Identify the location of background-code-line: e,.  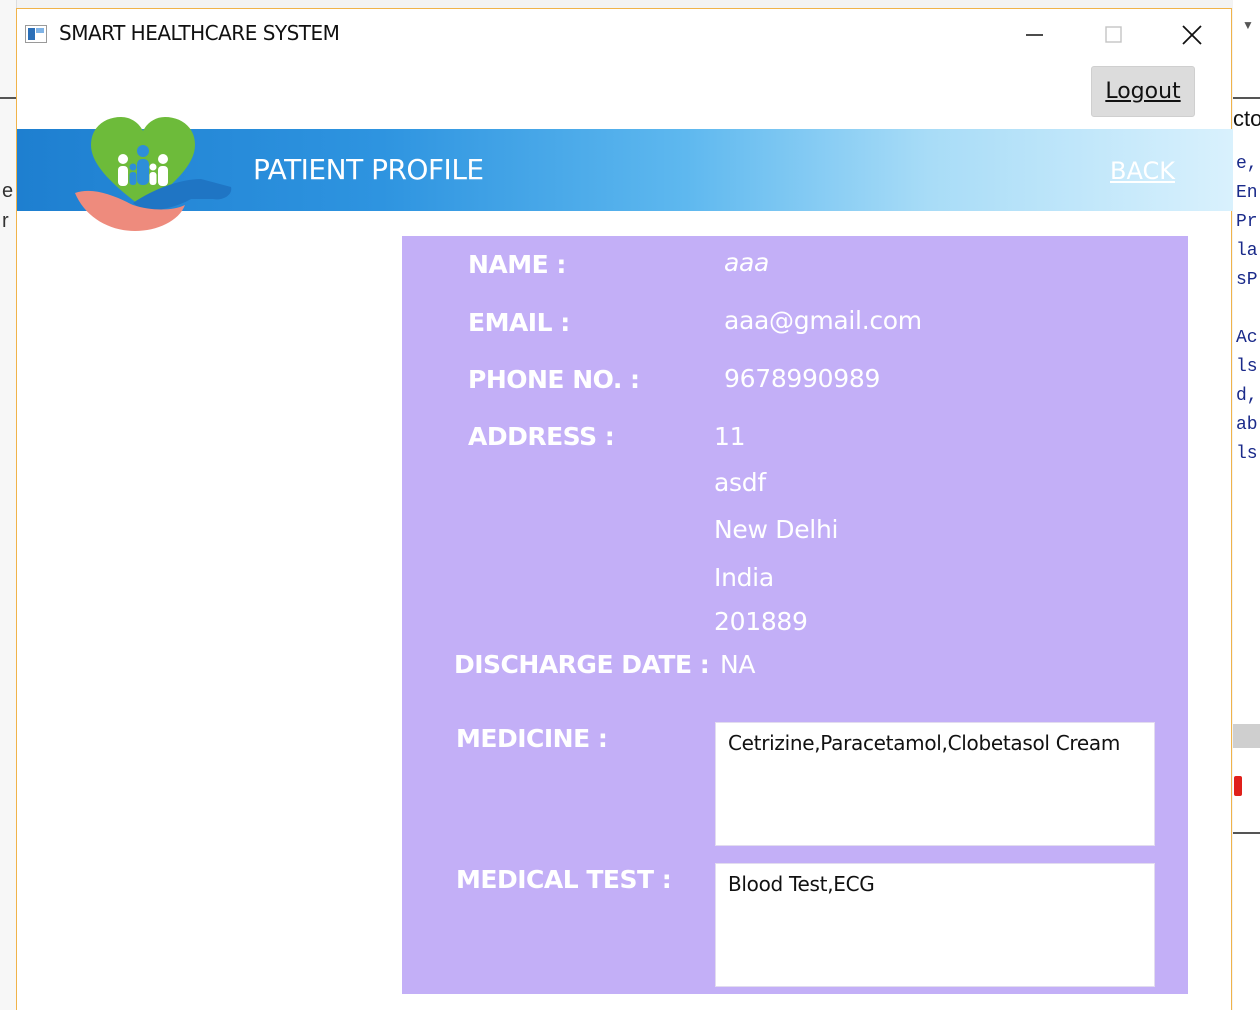
(1247, 164).